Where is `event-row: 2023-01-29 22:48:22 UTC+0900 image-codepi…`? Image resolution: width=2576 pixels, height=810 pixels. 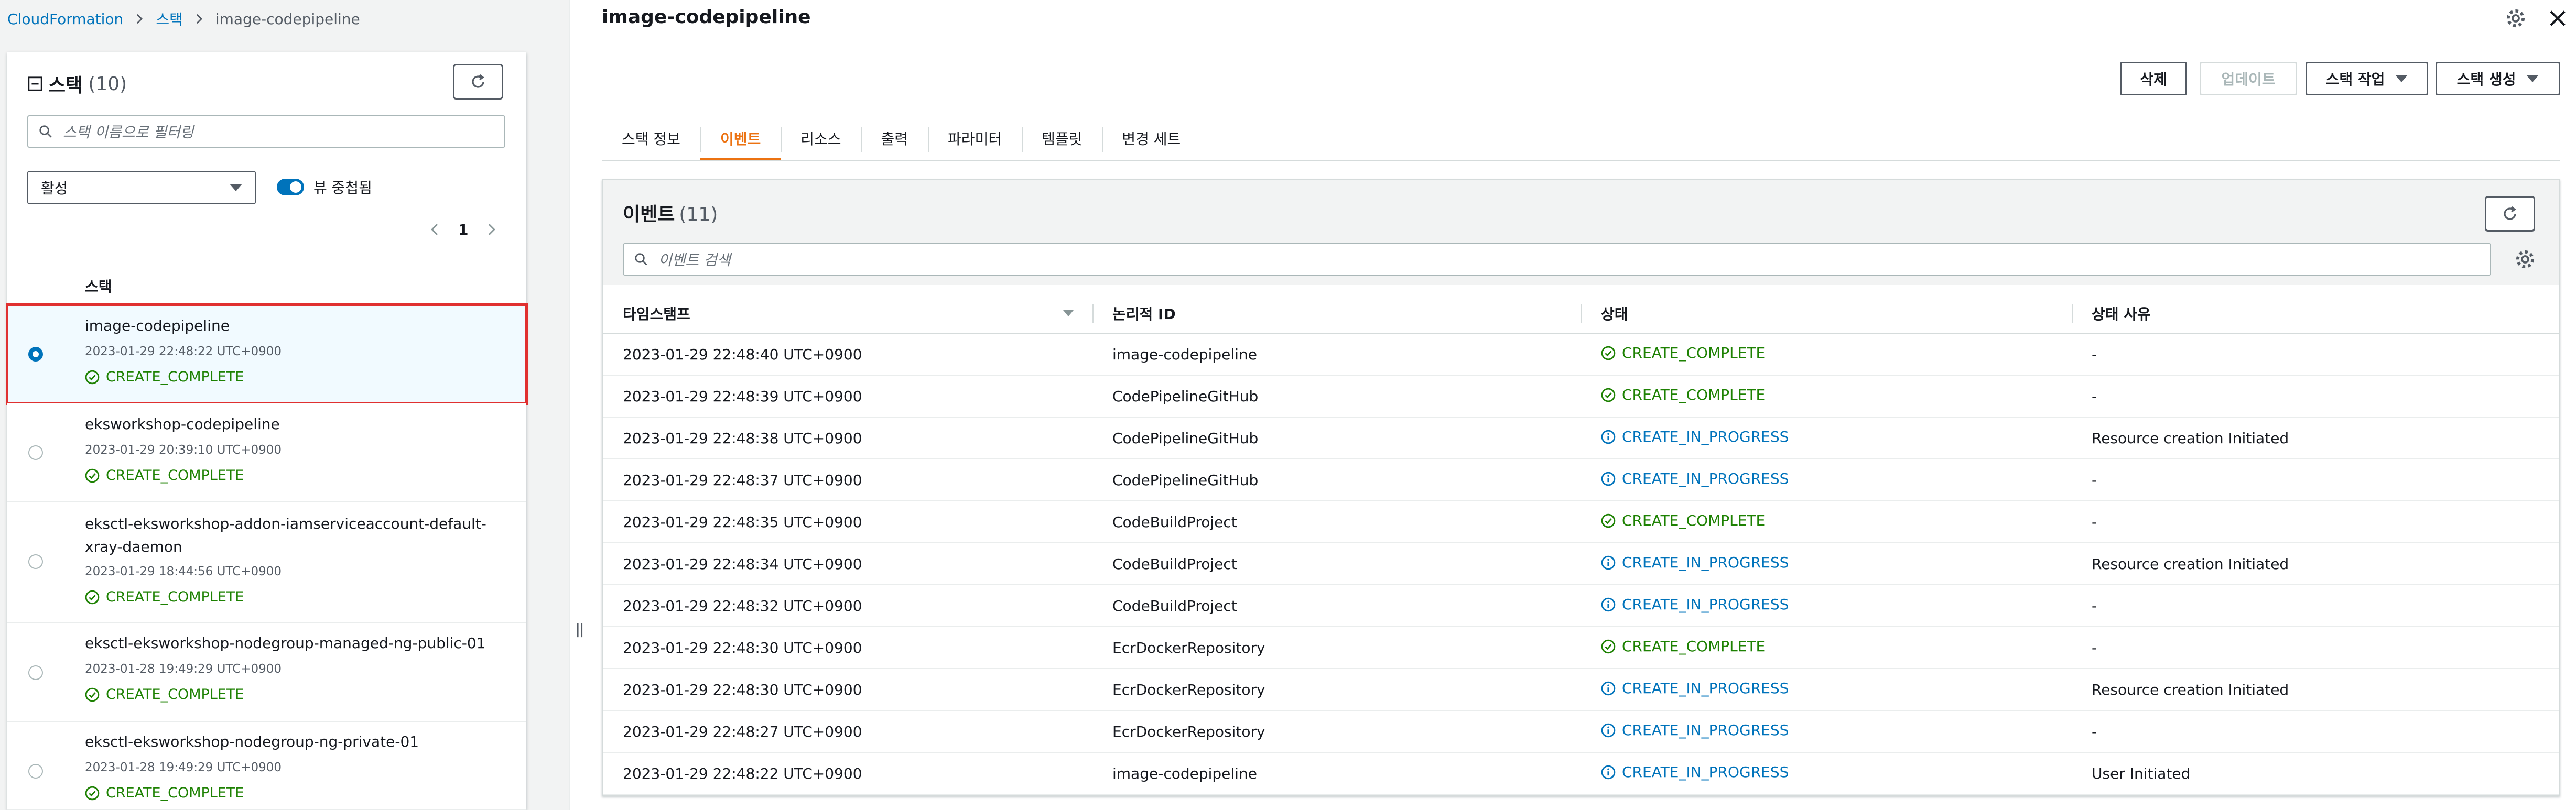 event-row: 2023-01-29 22:48:22 UTC+0900 image-codepi… is located at coordinates (1581, 773).